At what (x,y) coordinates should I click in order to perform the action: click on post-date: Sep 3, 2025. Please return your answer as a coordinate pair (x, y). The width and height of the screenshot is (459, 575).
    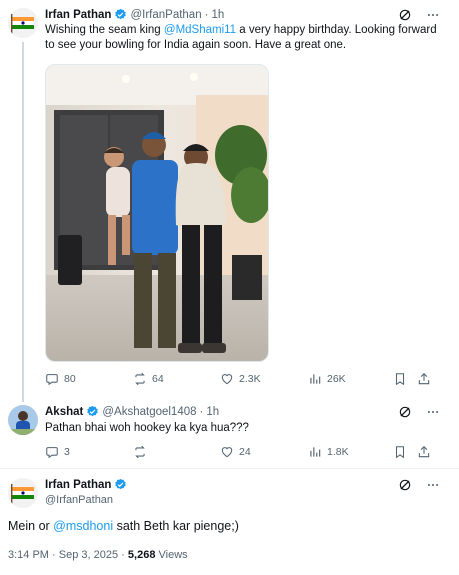
    Looking at the image, I should click on (88, 555).